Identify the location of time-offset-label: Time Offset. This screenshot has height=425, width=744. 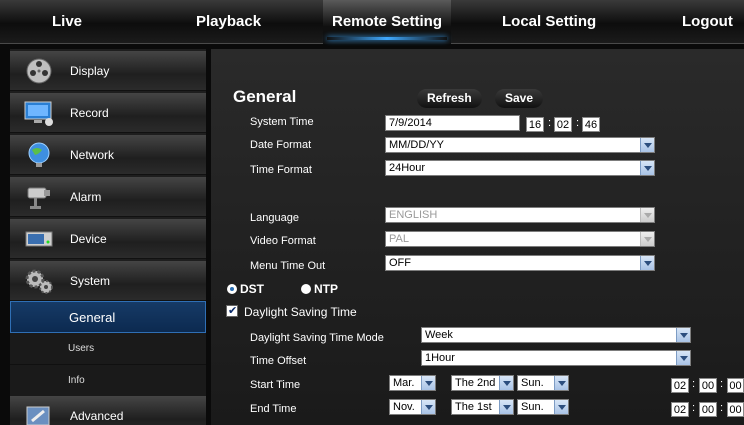
(278, 361).